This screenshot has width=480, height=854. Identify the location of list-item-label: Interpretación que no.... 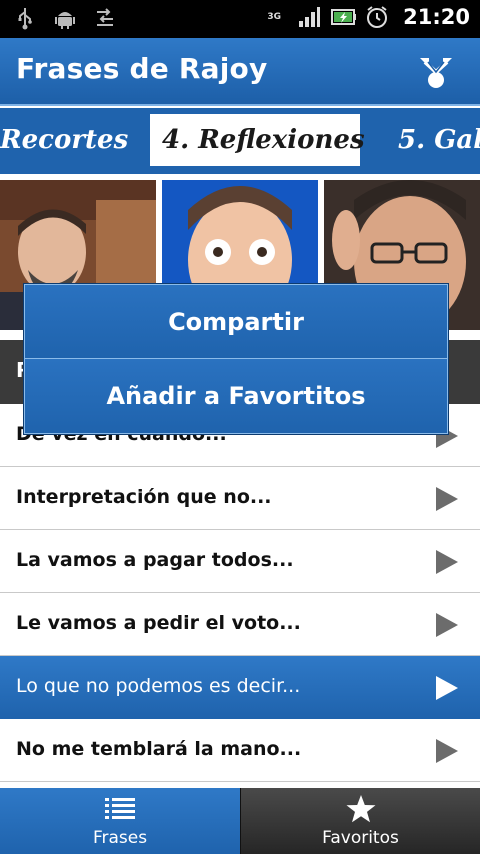
(144, 497).